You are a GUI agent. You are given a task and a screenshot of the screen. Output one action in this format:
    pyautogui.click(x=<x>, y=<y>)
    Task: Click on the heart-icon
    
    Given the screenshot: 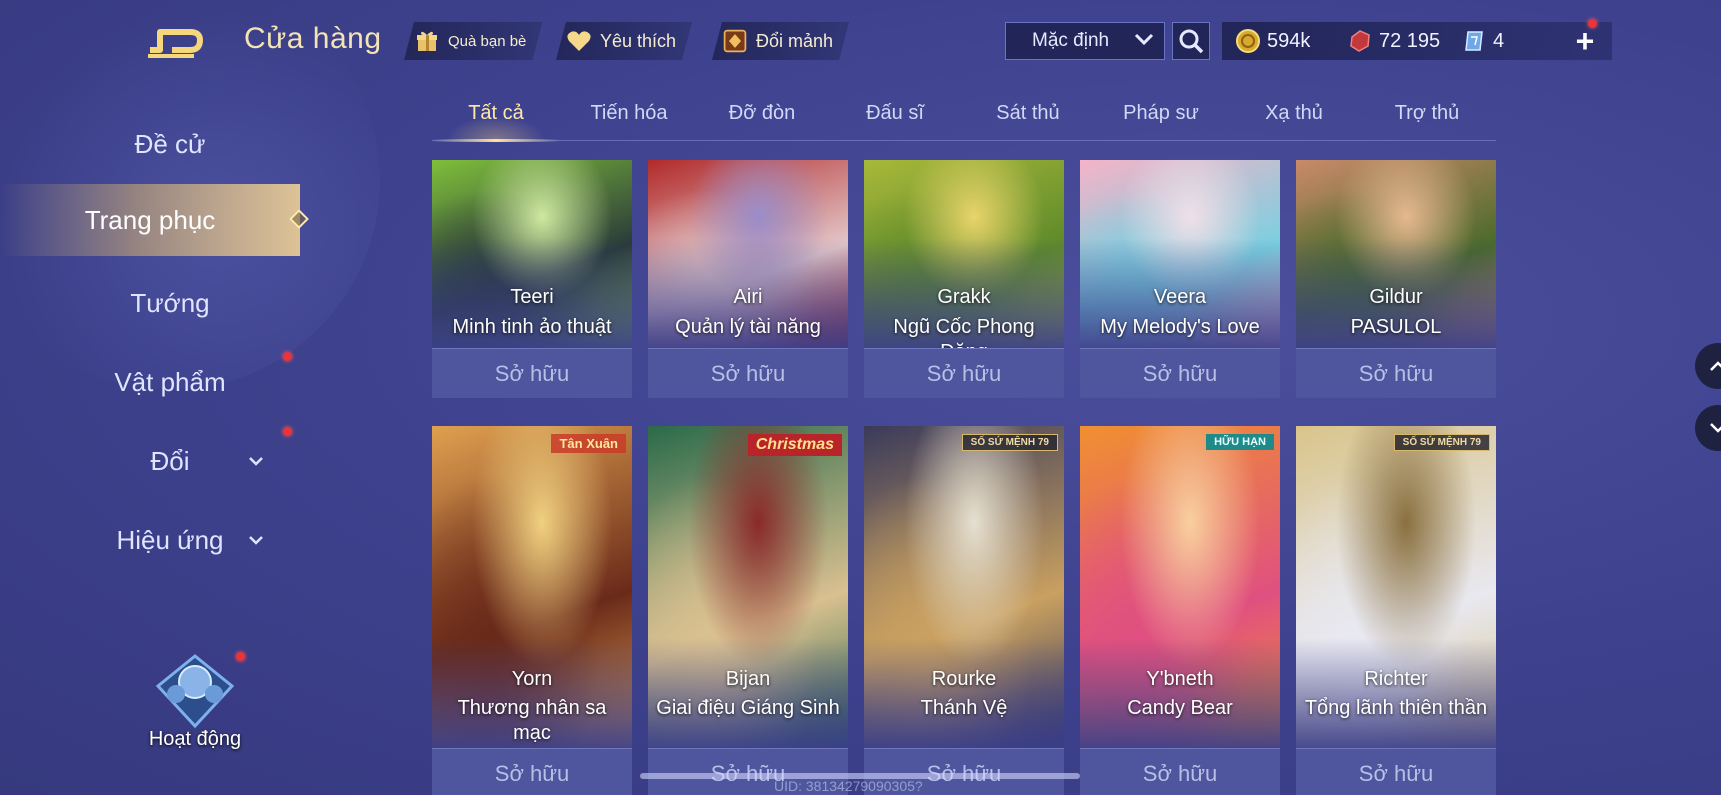 What is the action you would take?
    pyautogui.click(x=579, y=41)
    